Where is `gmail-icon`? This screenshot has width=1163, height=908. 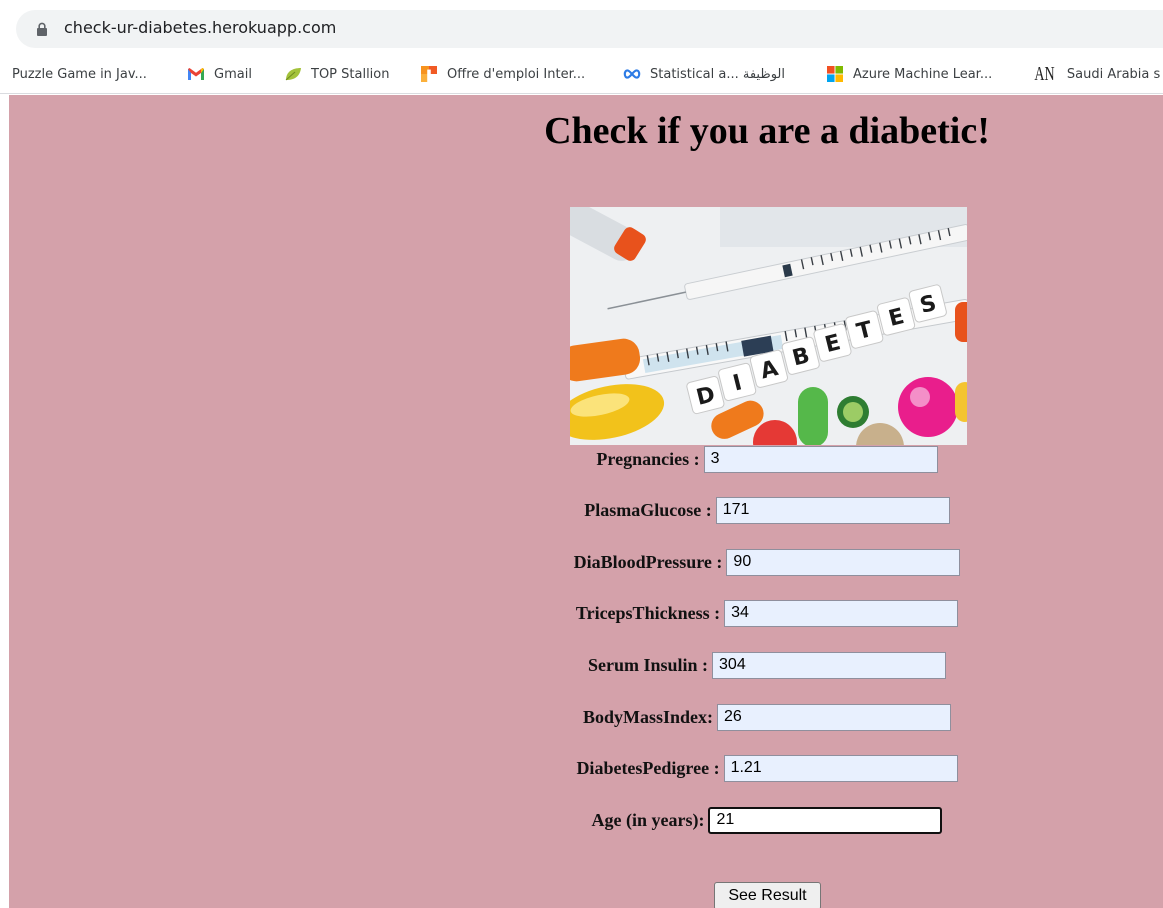 gmail-icon is located at coordinates (196, 74).